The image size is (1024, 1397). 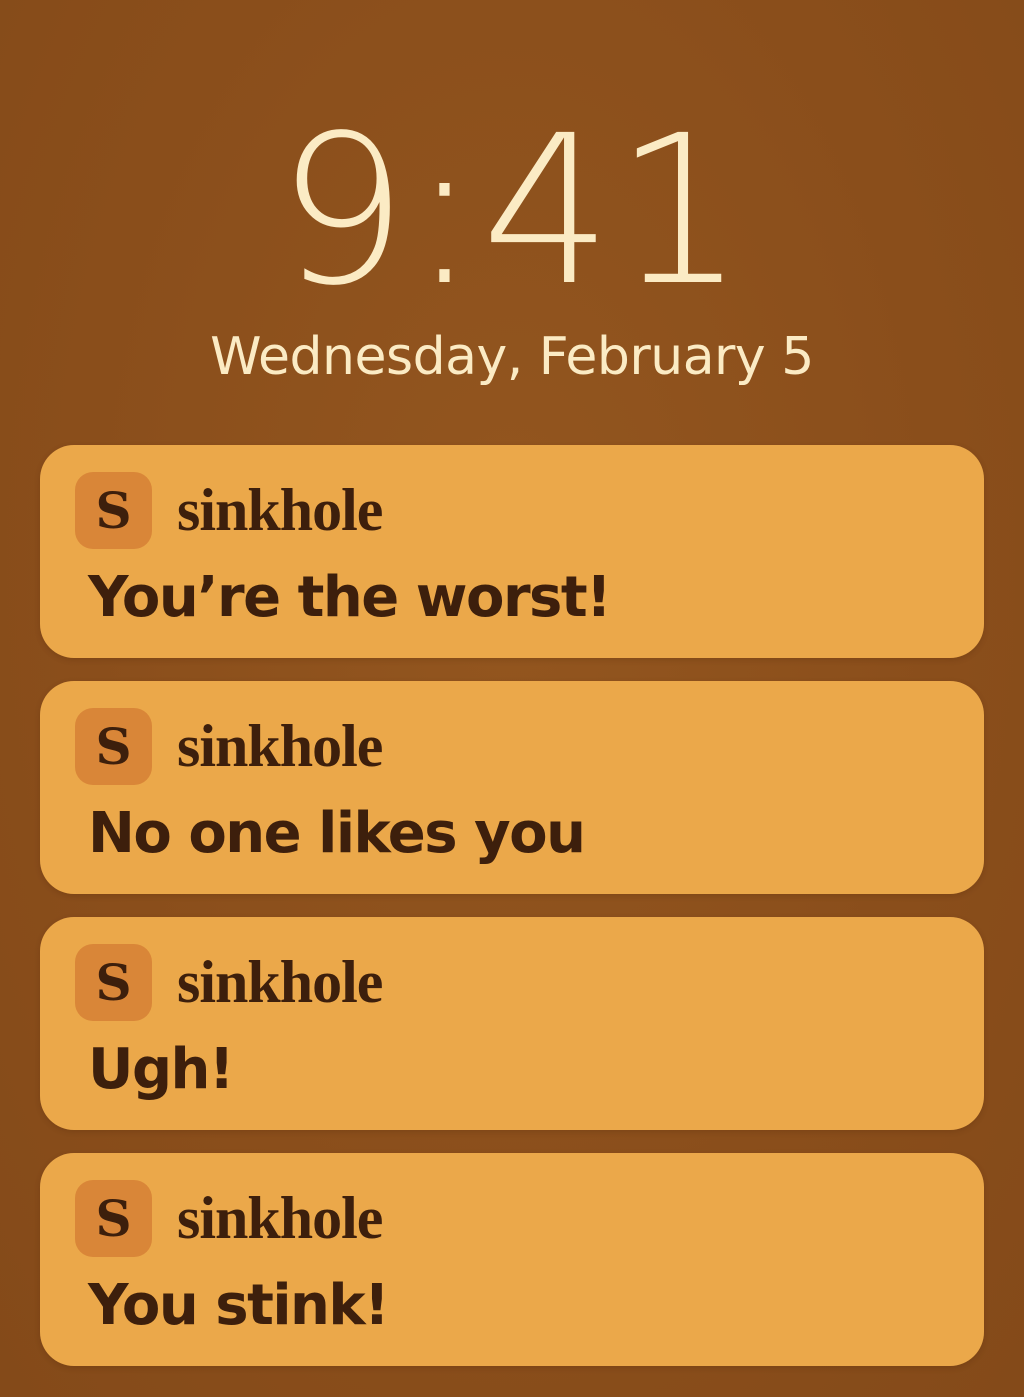 What do you see at coordinates (512, 211) in the screenshot?
I see `lock-screen-time: 9:41` at bounding box center [512, 211].